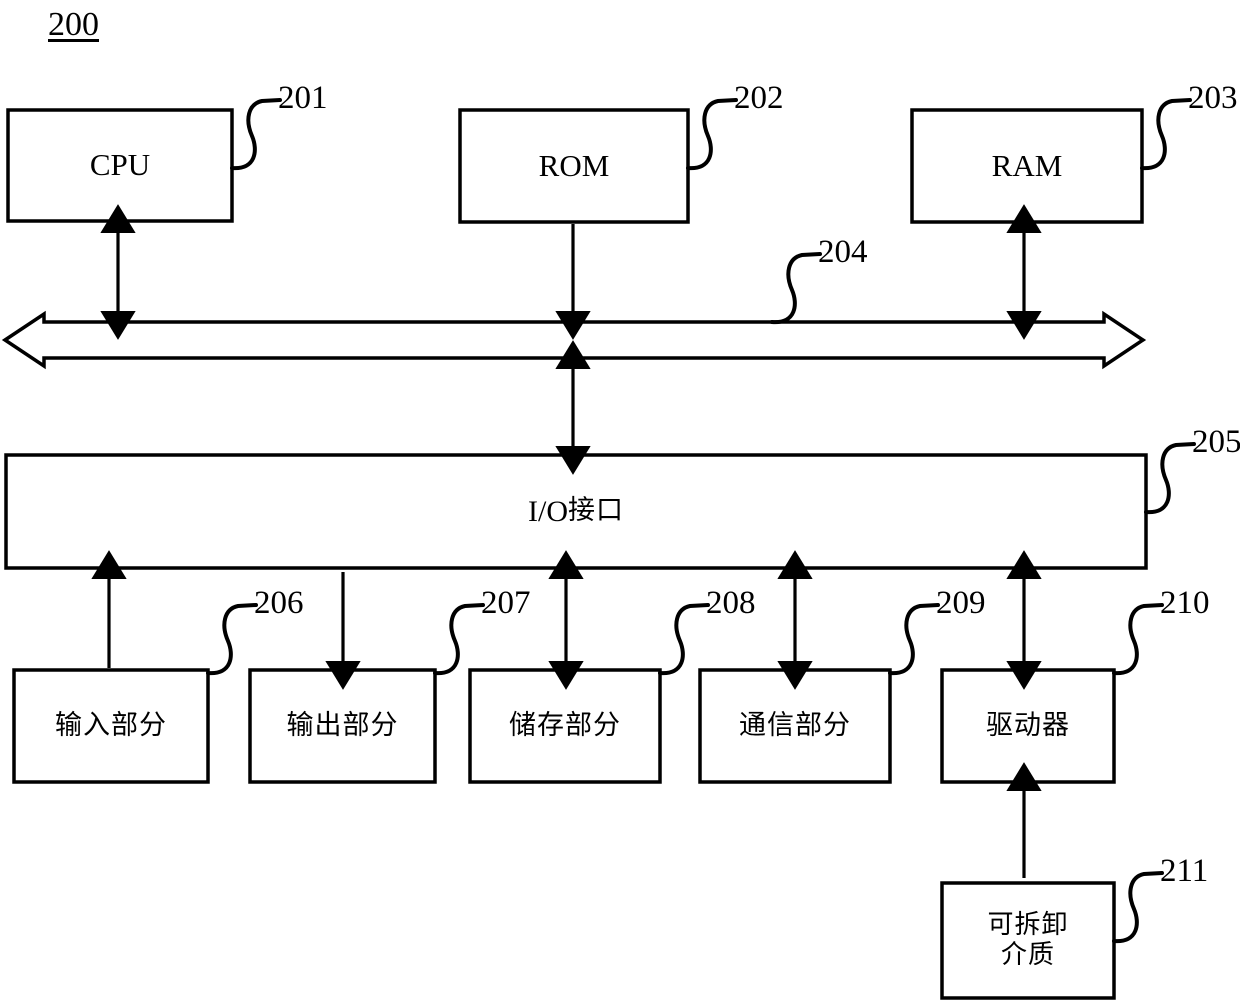 Image resolution: width=1240 pixels, height=1005 pixels. What do you see at coordinates (576, 511) in the screenshot?
I see `block-io-rect` at bounding box center [576, 511].